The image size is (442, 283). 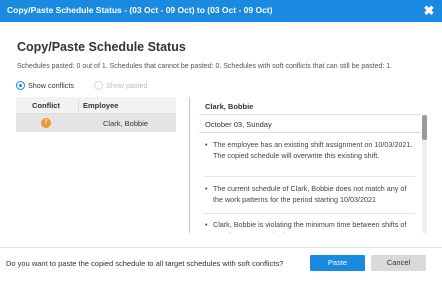 I want to click on details-employee-name: Clark, Bobbie, so click(x=229, y=106).